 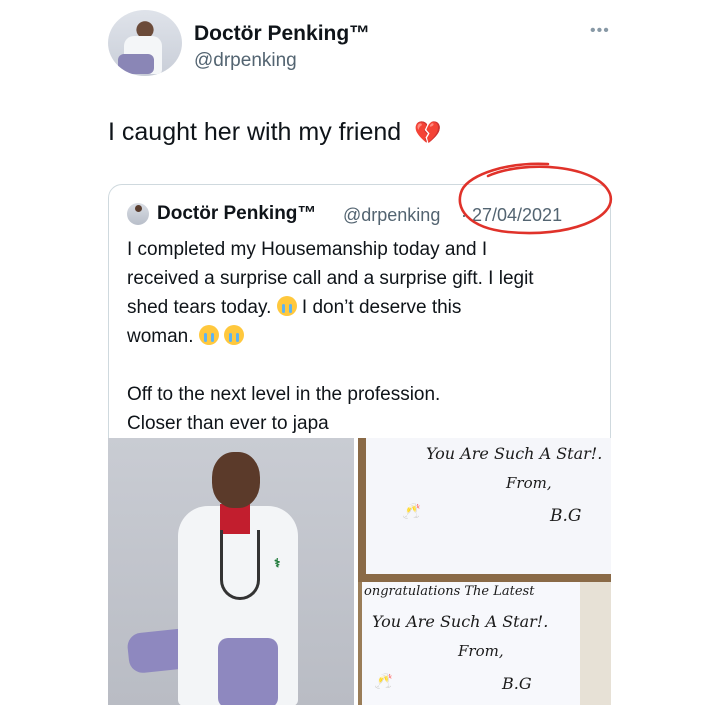 What do you see at coordinates (484, 510) in the screenshot?
I see `gift-card-photo-top: You Are Such A Star!. From, B.G 🥂` at bounding box center [484, 510].